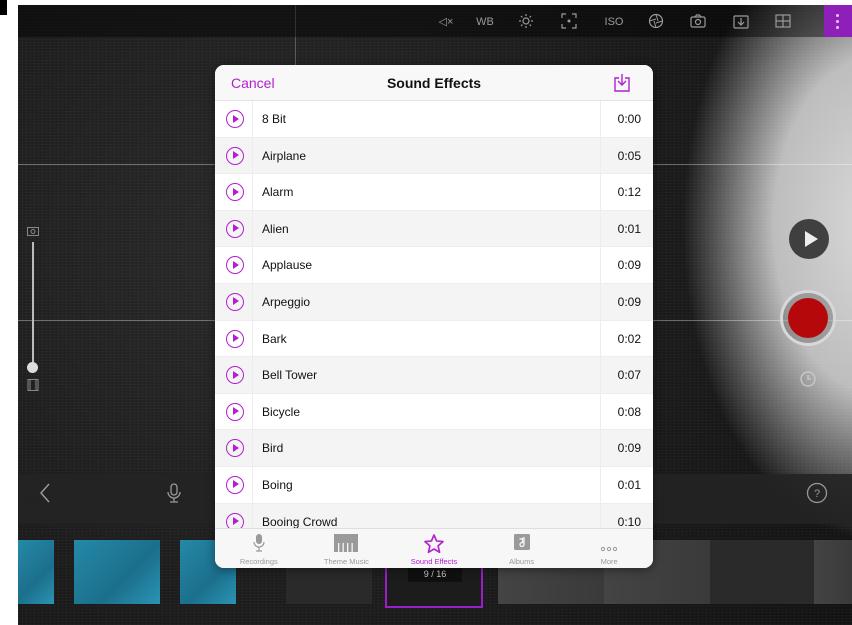 The height and width of the screenshot is (625, 852). What do you see at coordinates (434, 412) in the screenshot?
I see `sound-effect-row: Bicycle 0:08` at bounding box center [434, 412].